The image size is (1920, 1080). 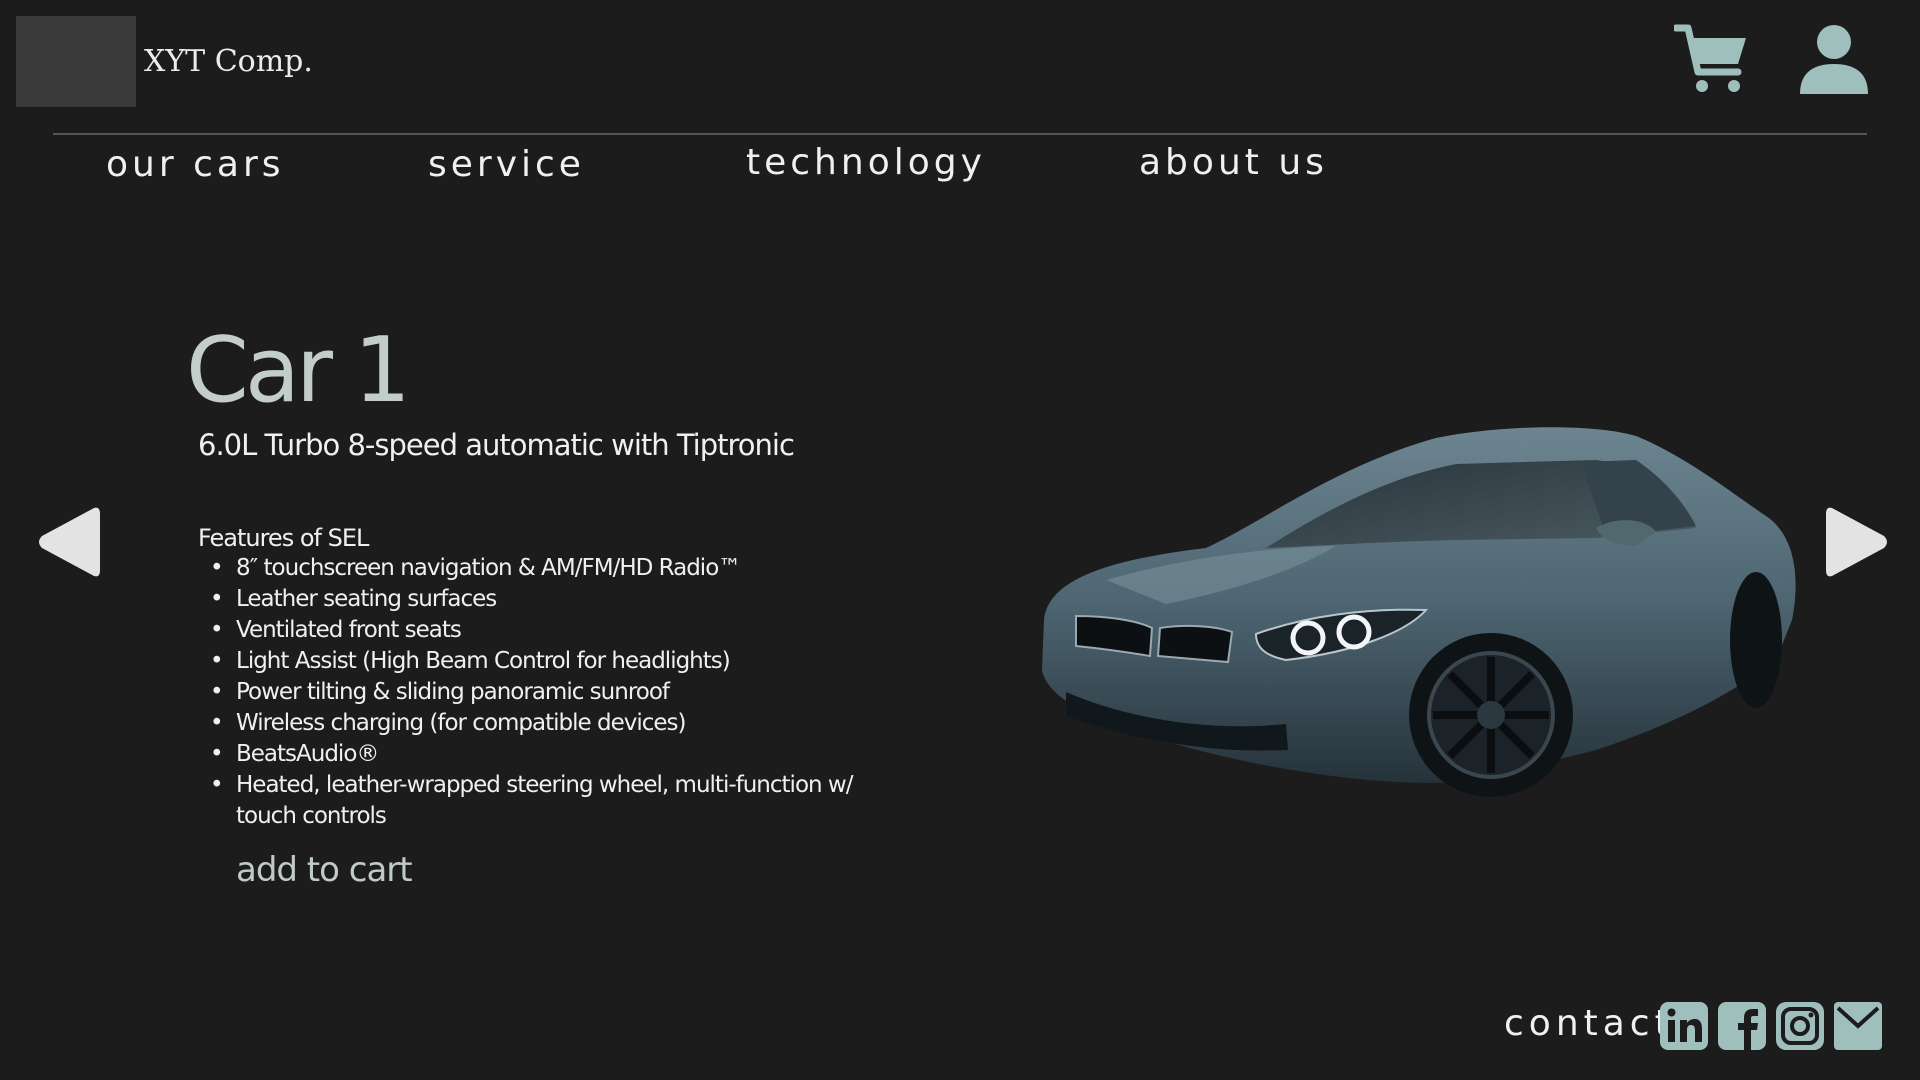 What do you see at coordinates (866, 162) in the screenshot?
I see `nav-technology: technology` at bounding box center [866, 162].